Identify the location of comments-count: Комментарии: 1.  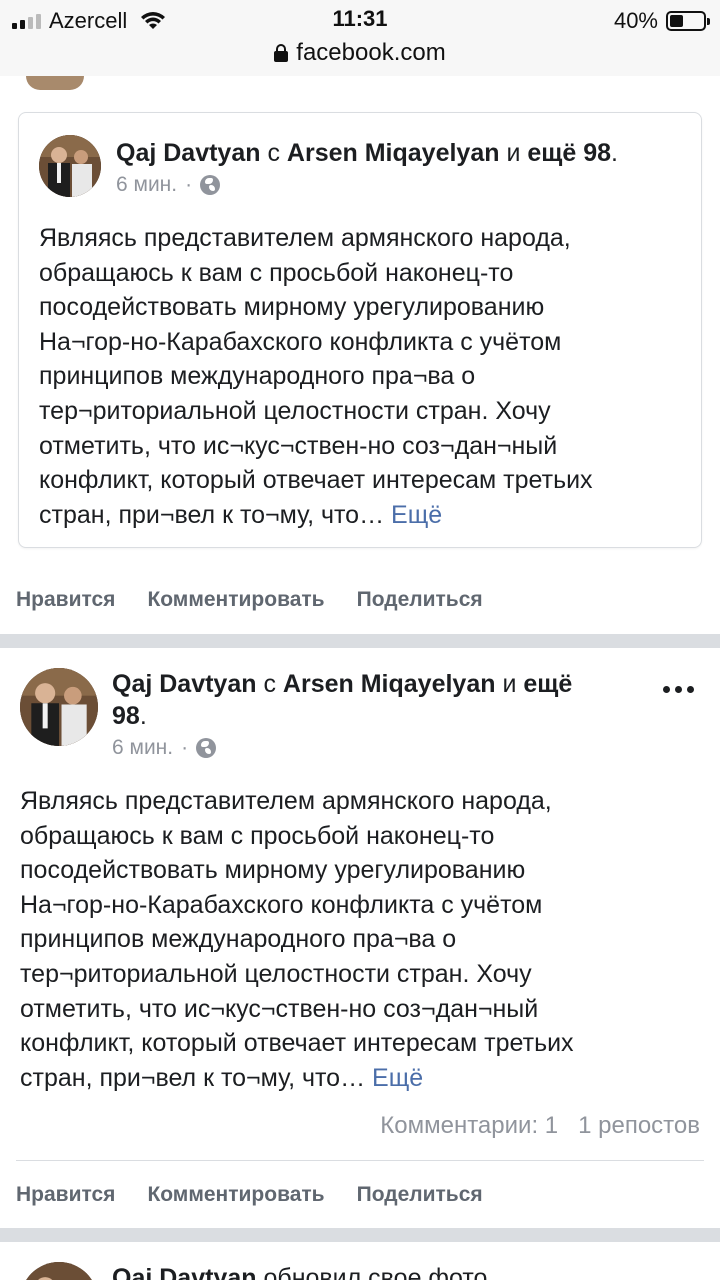
(469, 1126).